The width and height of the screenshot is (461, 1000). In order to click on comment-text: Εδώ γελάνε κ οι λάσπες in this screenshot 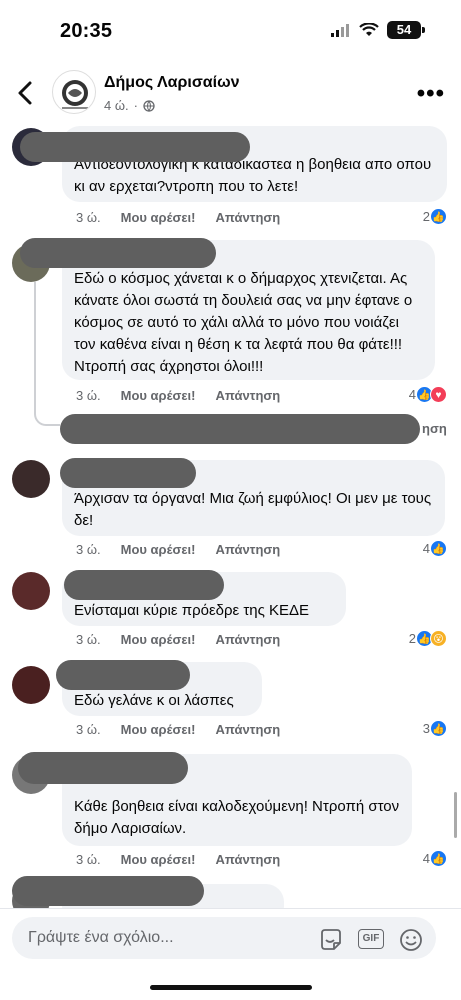, I will do `click(154, 700)`.